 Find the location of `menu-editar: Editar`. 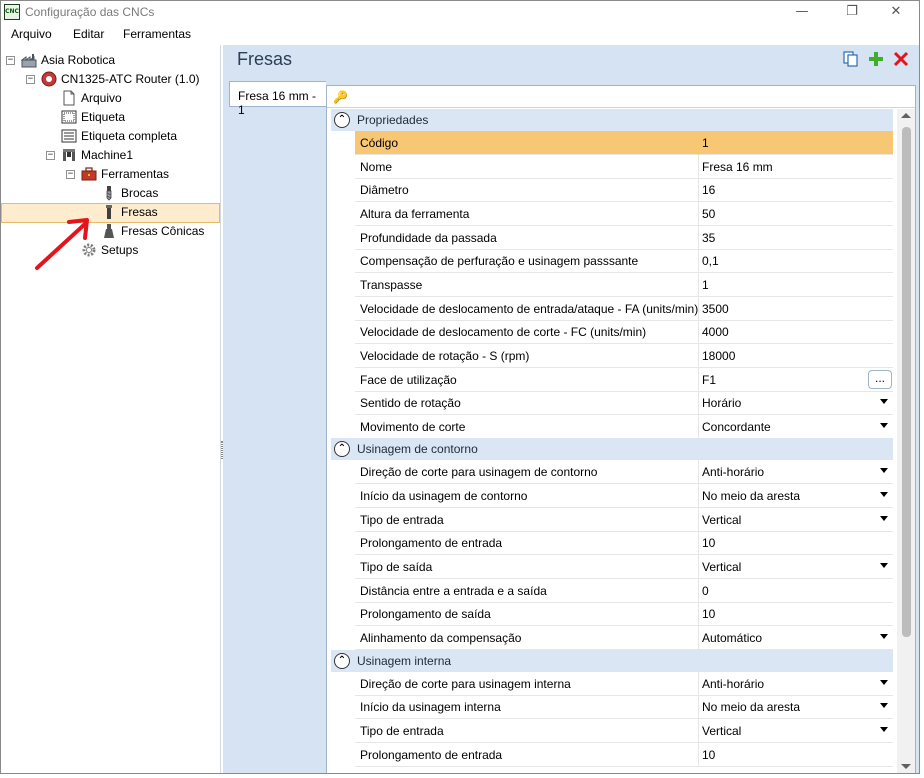

menu-editar: Editar is located at coordinates (88, 34).